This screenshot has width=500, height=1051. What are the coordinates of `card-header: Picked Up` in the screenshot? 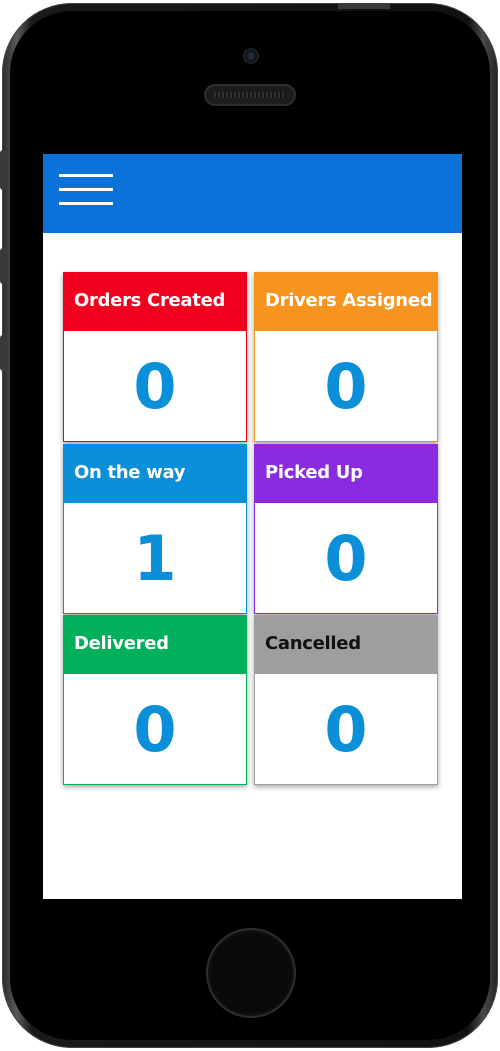 It's located at (346, 474).